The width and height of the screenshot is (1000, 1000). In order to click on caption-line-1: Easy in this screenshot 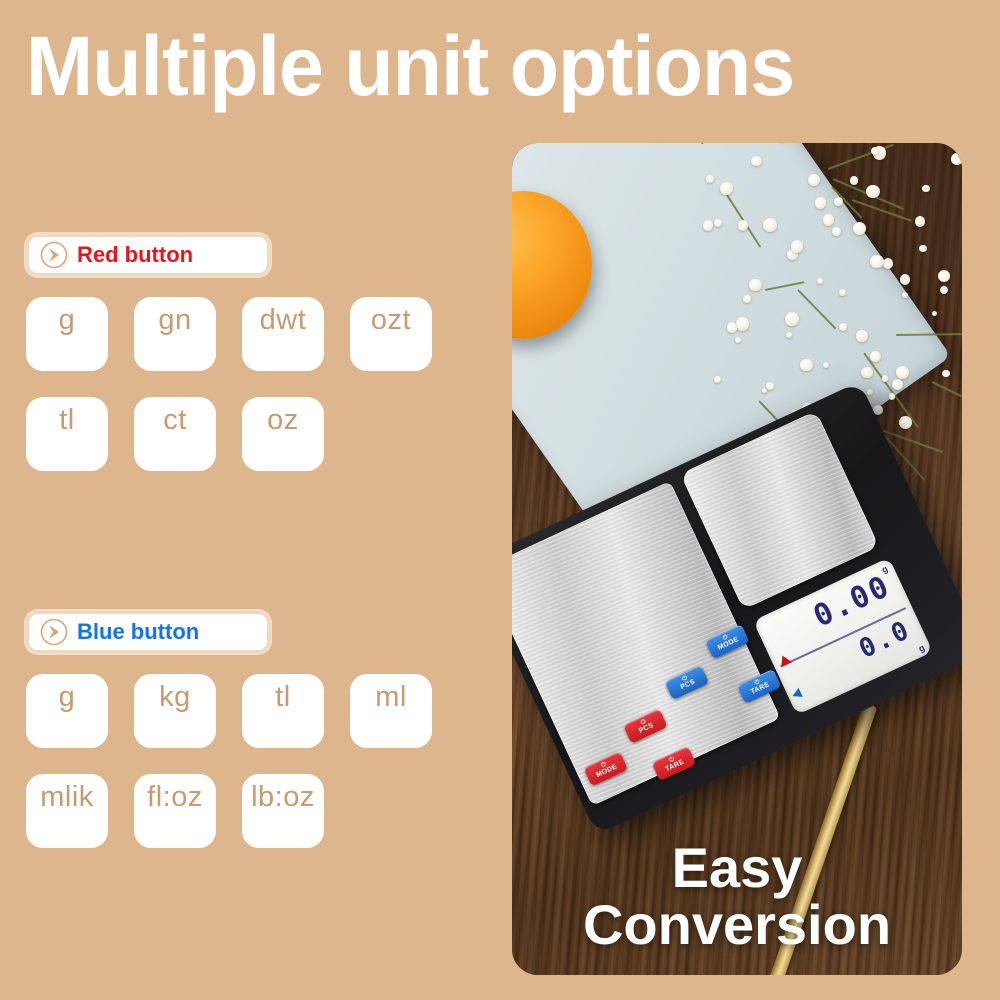, I will do `click(737, 867)`.